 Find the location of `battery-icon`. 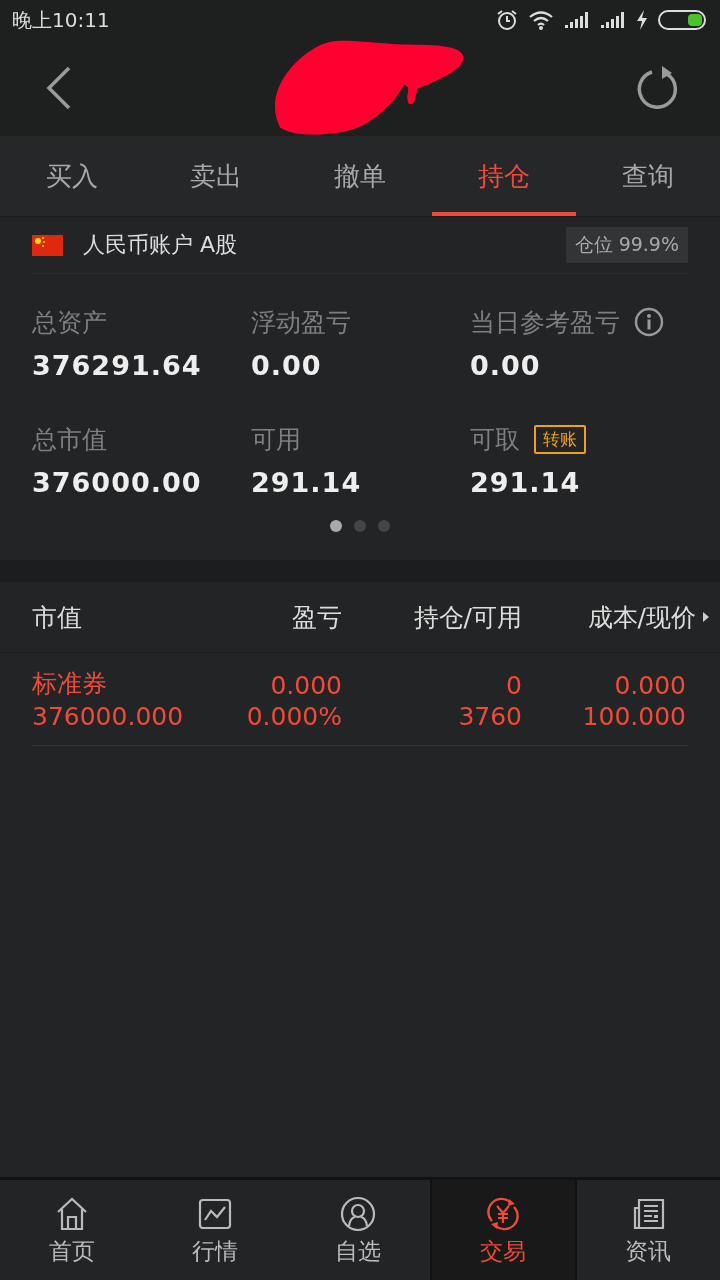

battery-icon is located at coordinates (683, 20).